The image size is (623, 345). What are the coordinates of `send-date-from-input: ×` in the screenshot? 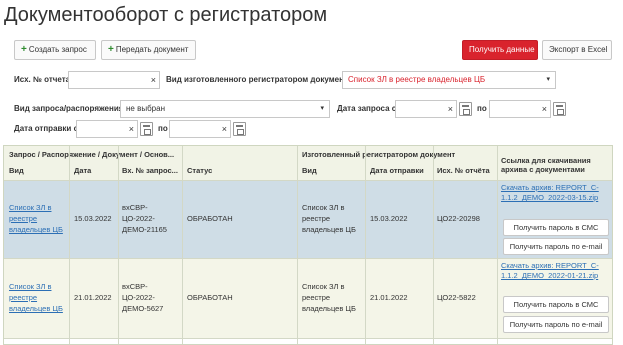 It's located at (107, 129).